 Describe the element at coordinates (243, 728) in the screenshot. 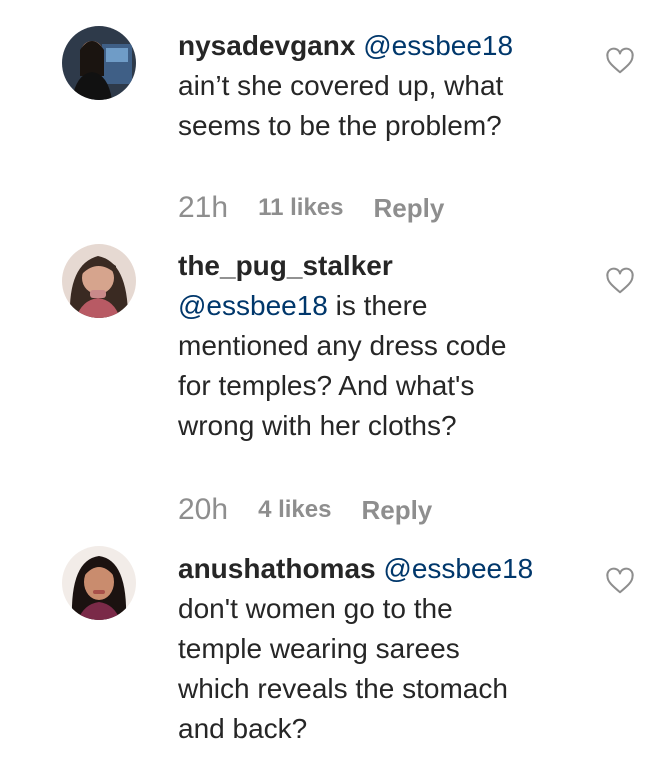

I see `comment-text-line: and back?` at that location.